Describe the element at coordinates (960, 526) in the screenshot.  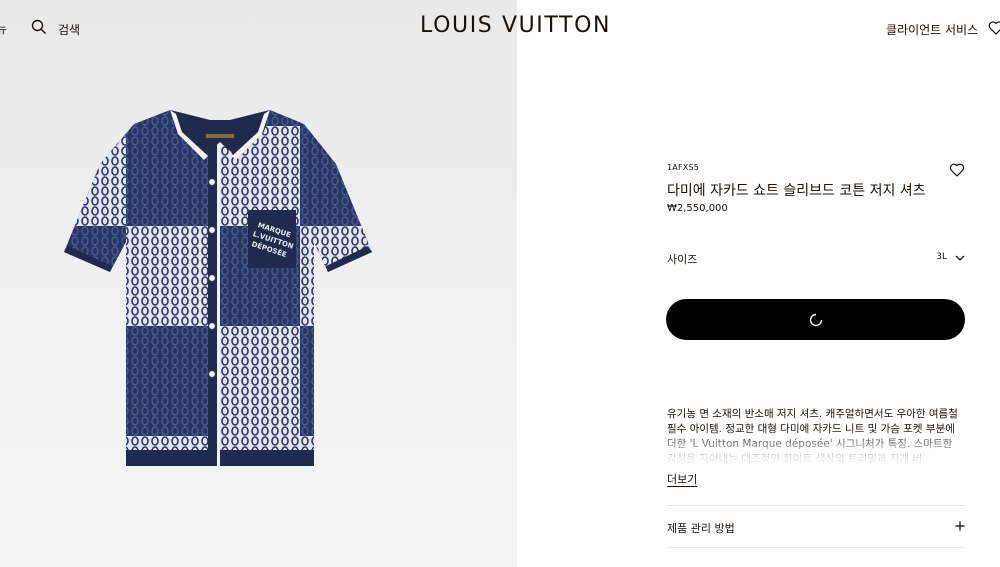
I see `plus-icon` at that location.